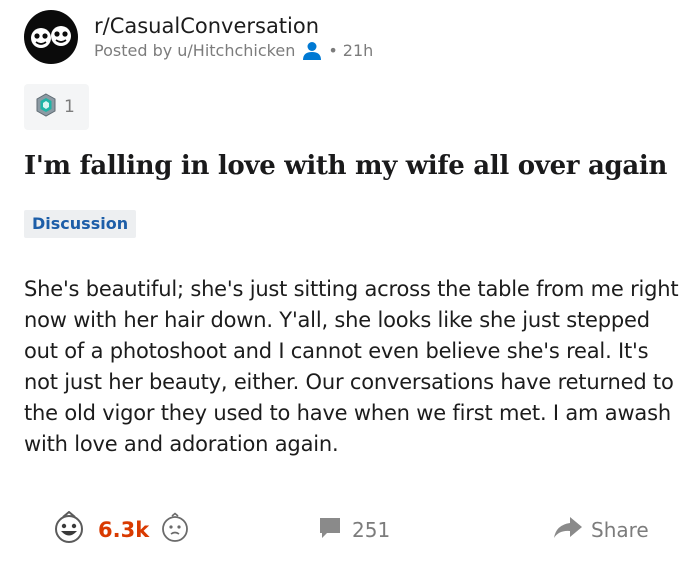 This screenshot has height=566, width=700. Describe the element at coordinates (80, 224) in the screenshot. I see `post-flair: Discussion` at that location.